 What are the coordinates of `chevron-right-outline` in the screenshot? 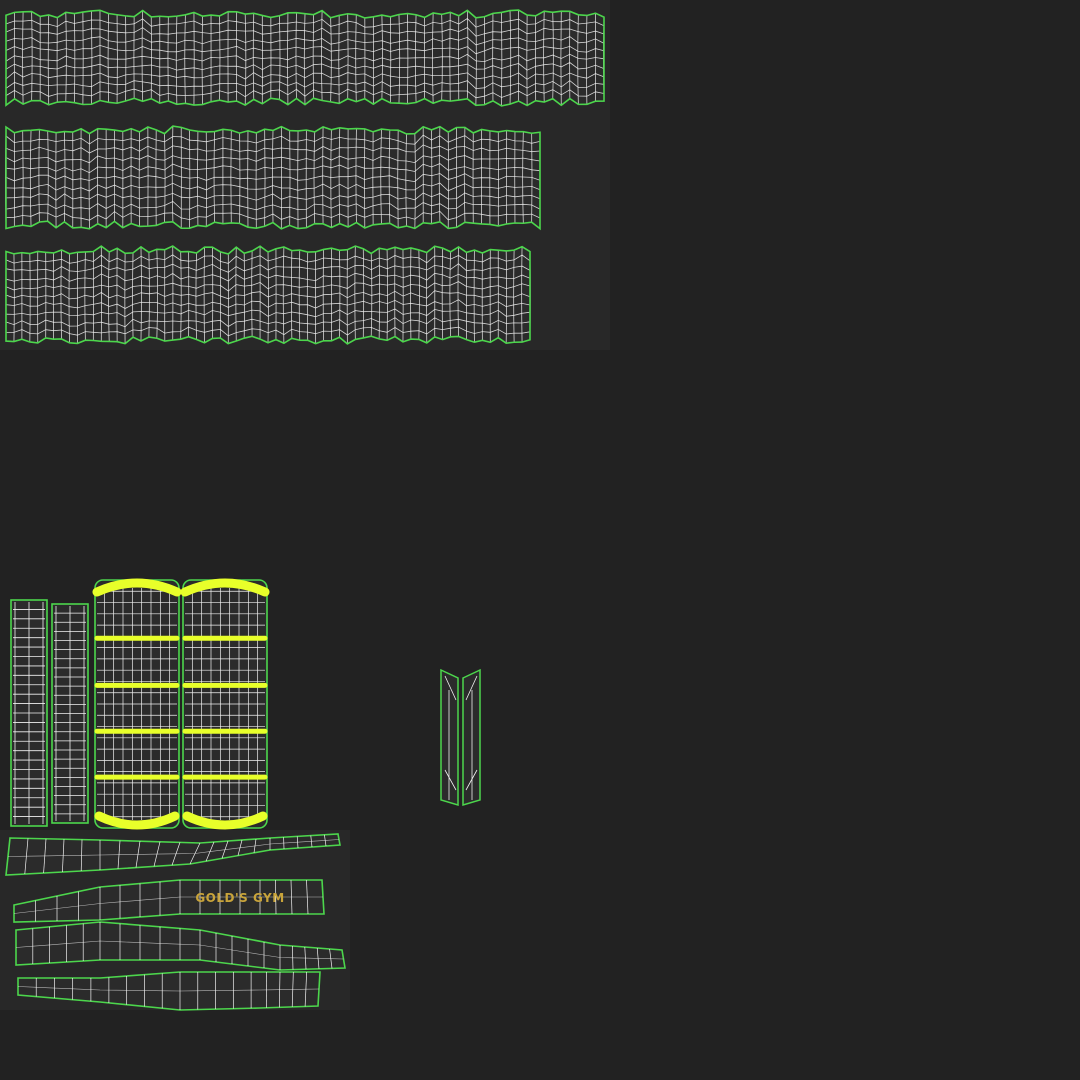 It's located at (471, 737).